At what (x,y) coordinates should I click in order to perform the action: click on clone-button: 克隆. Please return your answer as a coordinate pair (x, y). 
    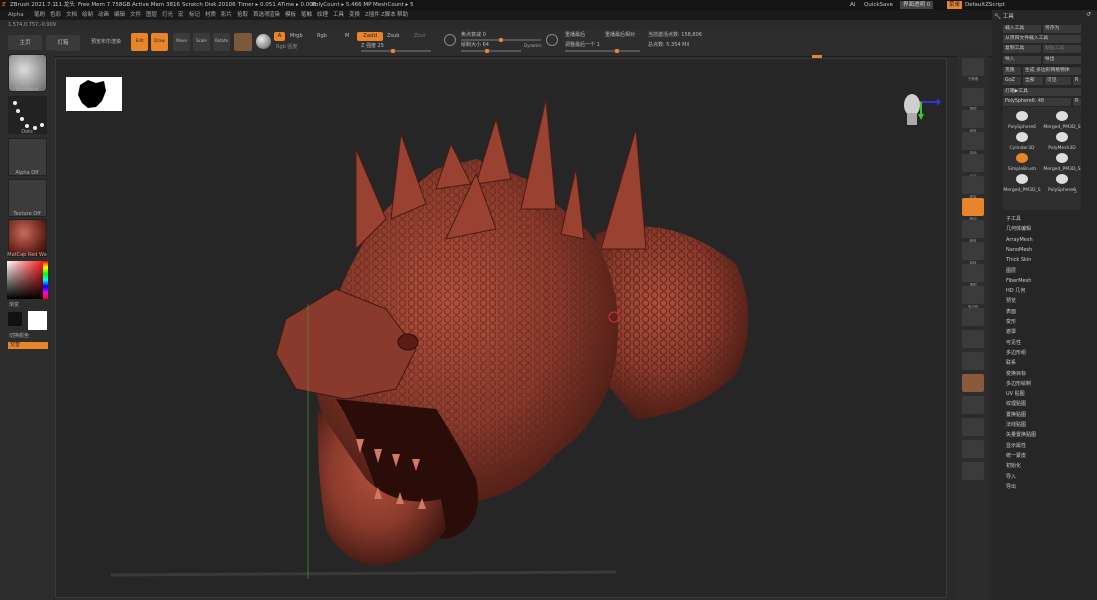
    Looking at the image, I should click on (1012, 71).